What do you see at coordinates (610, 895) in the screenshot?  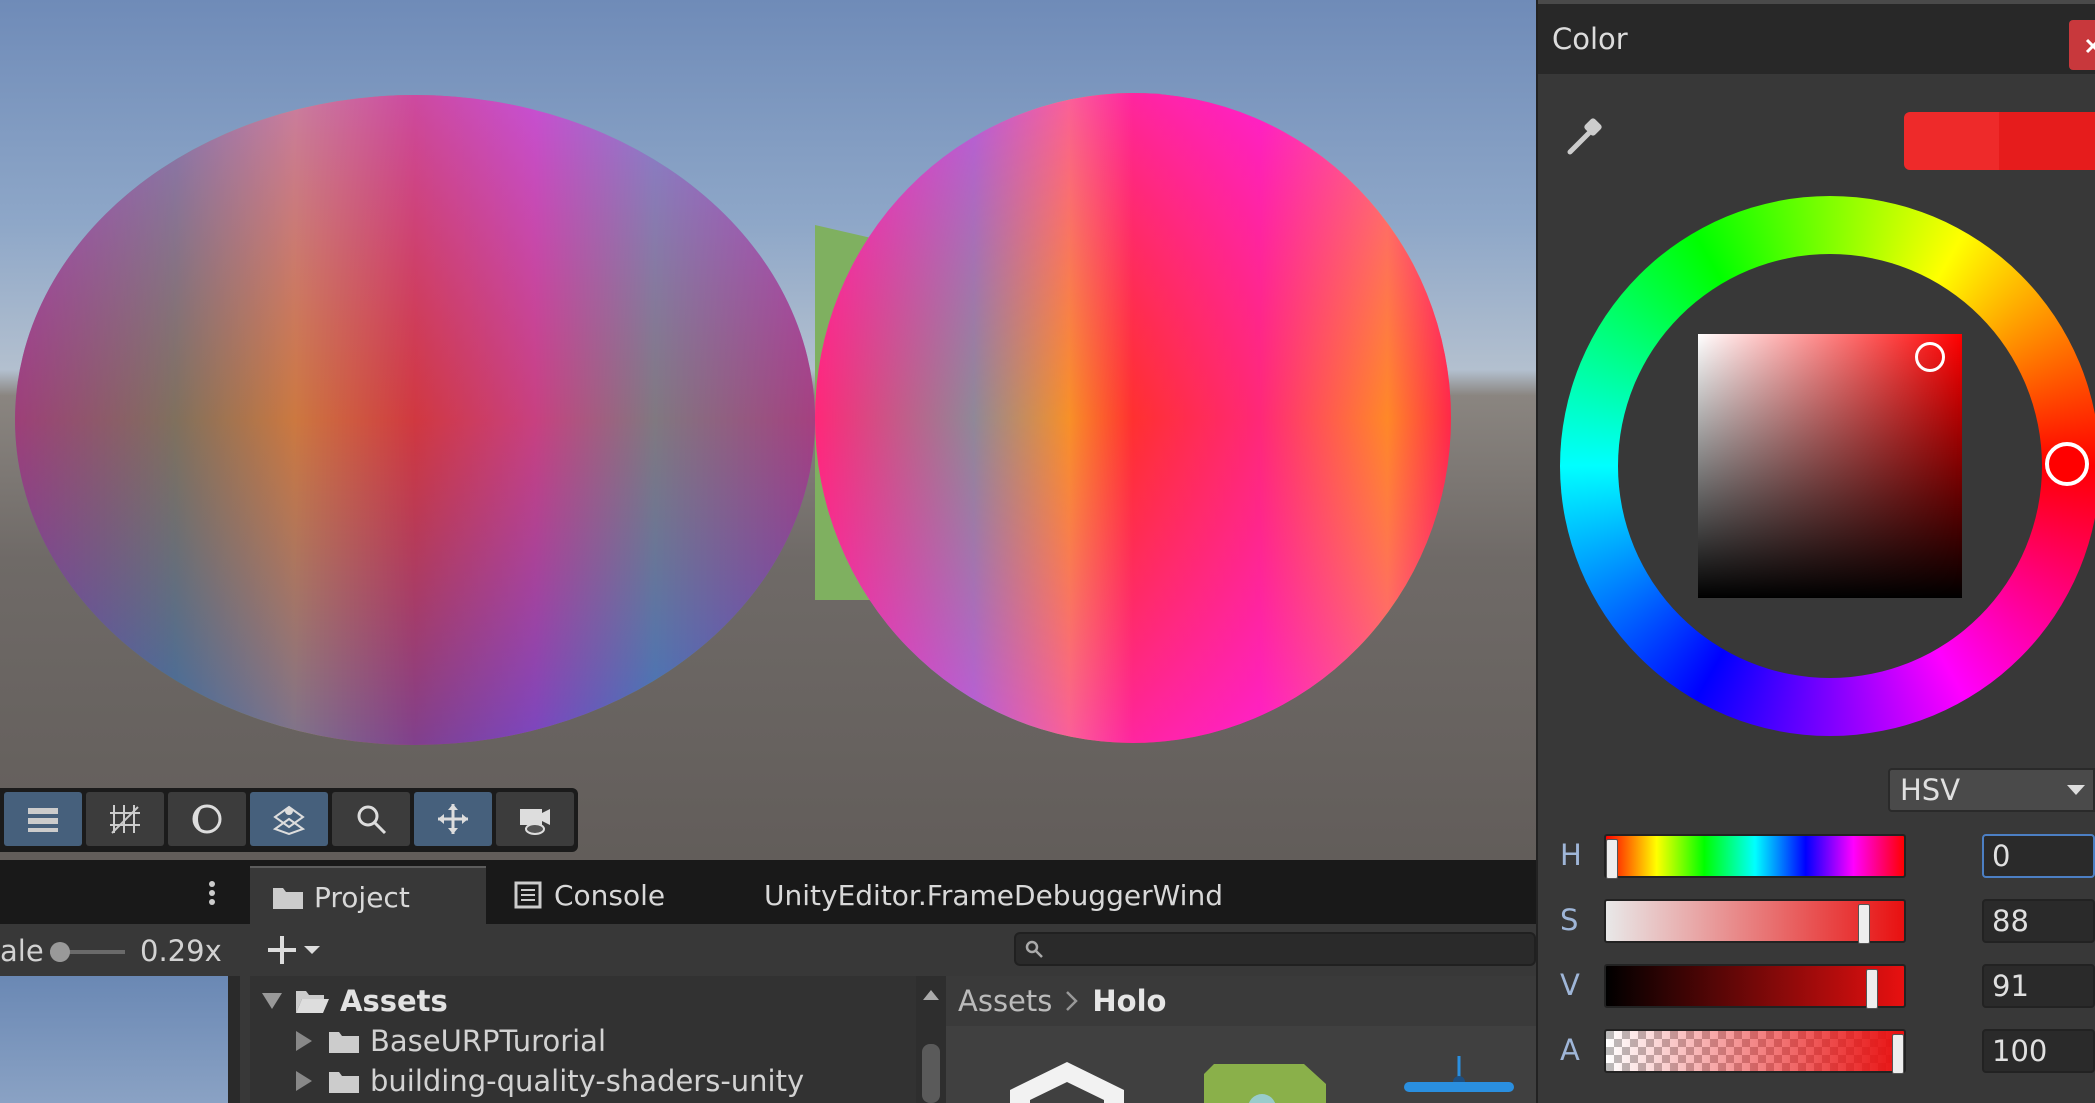 I see `tab-console-label: Console` at bounding box center [610, 895].